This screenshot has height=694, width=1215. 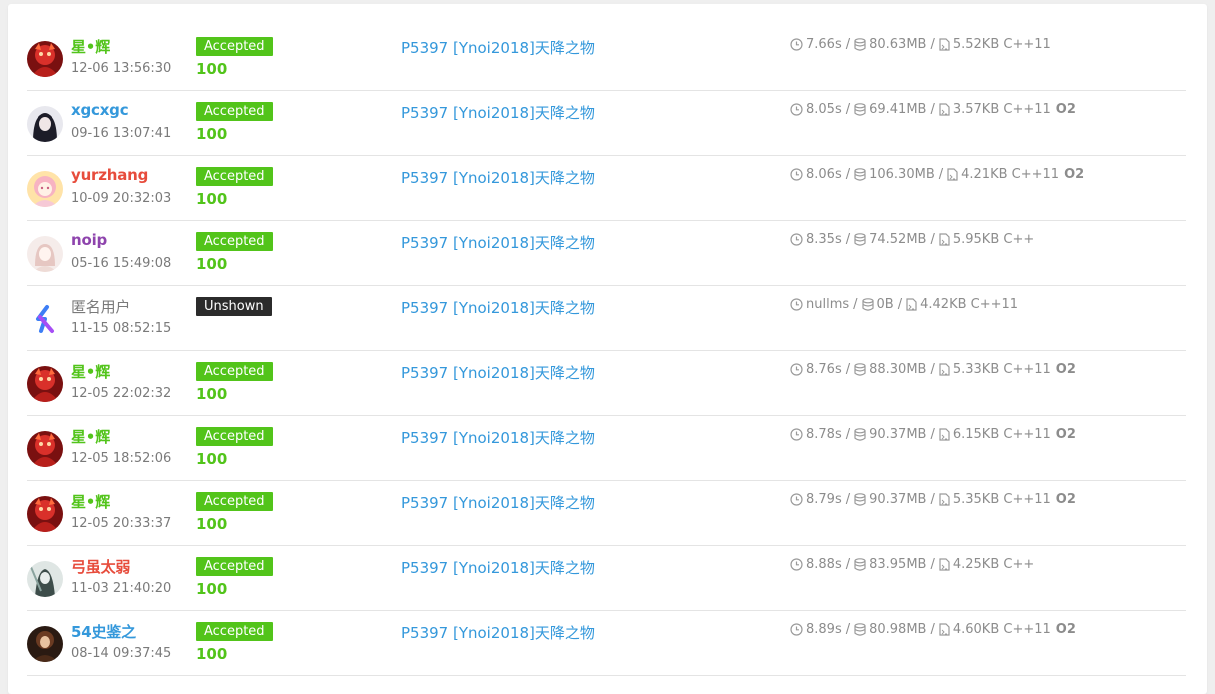 What do you see at coordinates (234, 306) in the screenshot?
I see `status-badge: Unshown` at bounding box center [234, 306].